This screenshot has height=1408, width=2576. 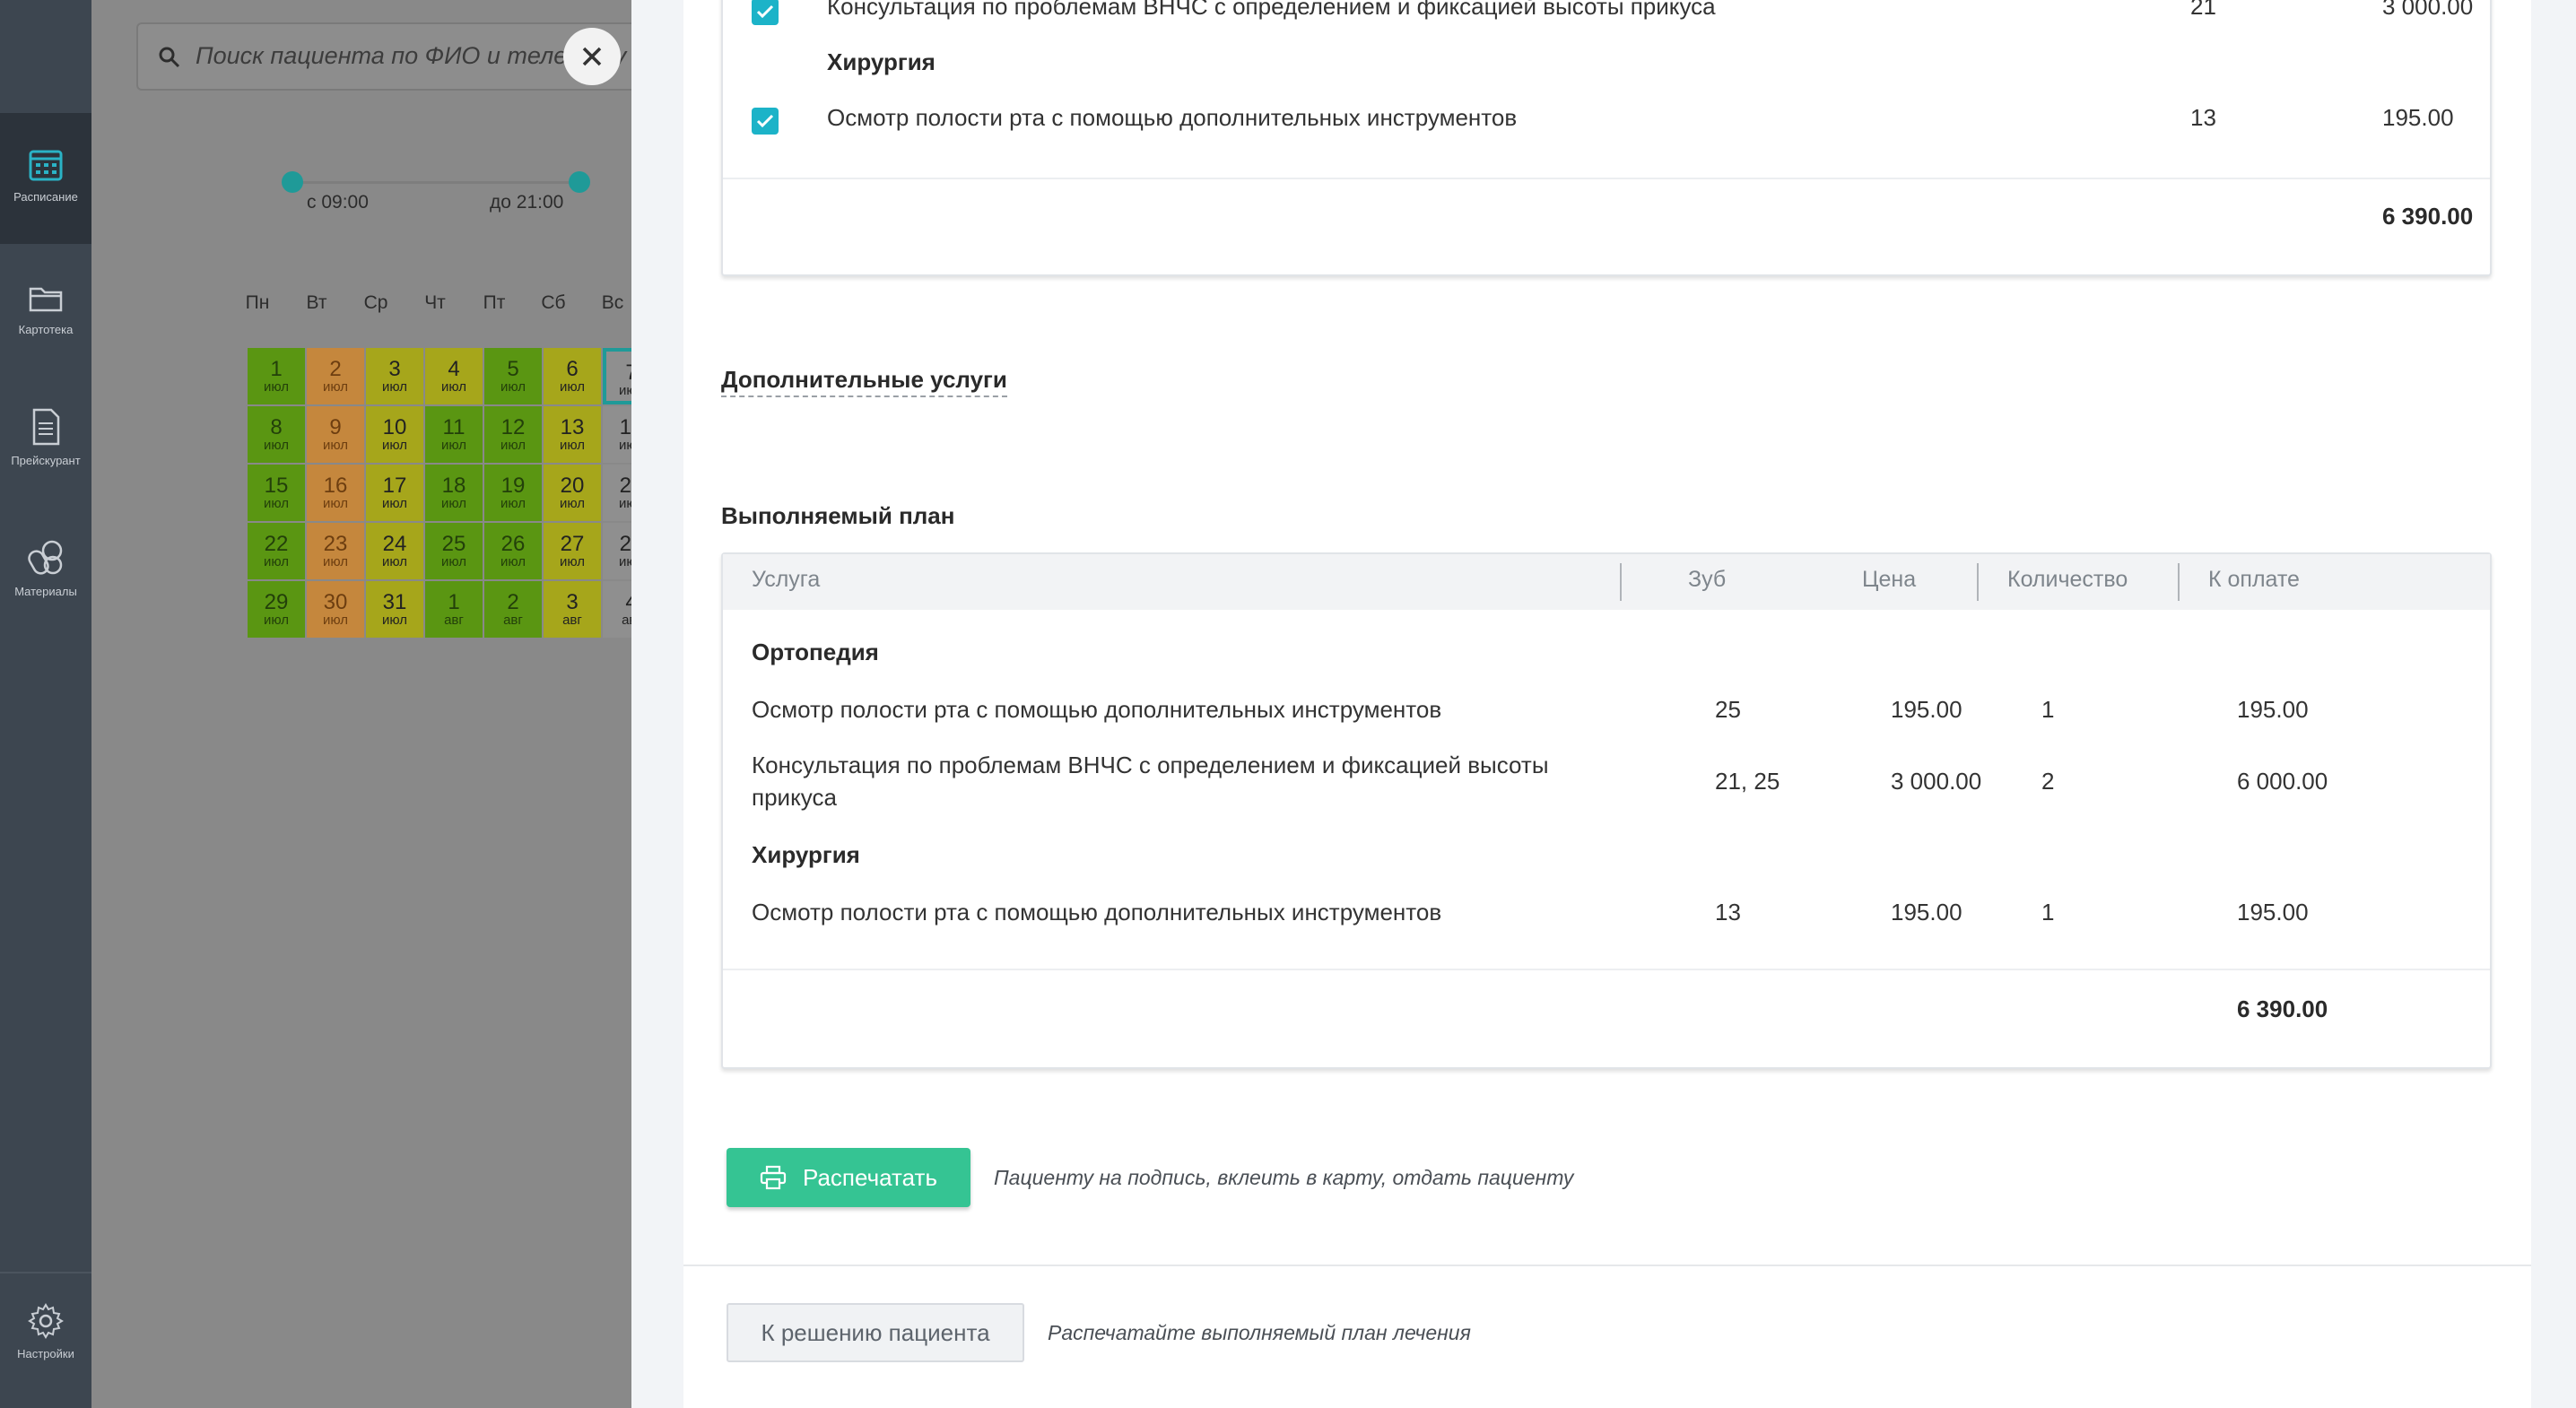 I want to click on folder-icon, so click(x=46, y=299).